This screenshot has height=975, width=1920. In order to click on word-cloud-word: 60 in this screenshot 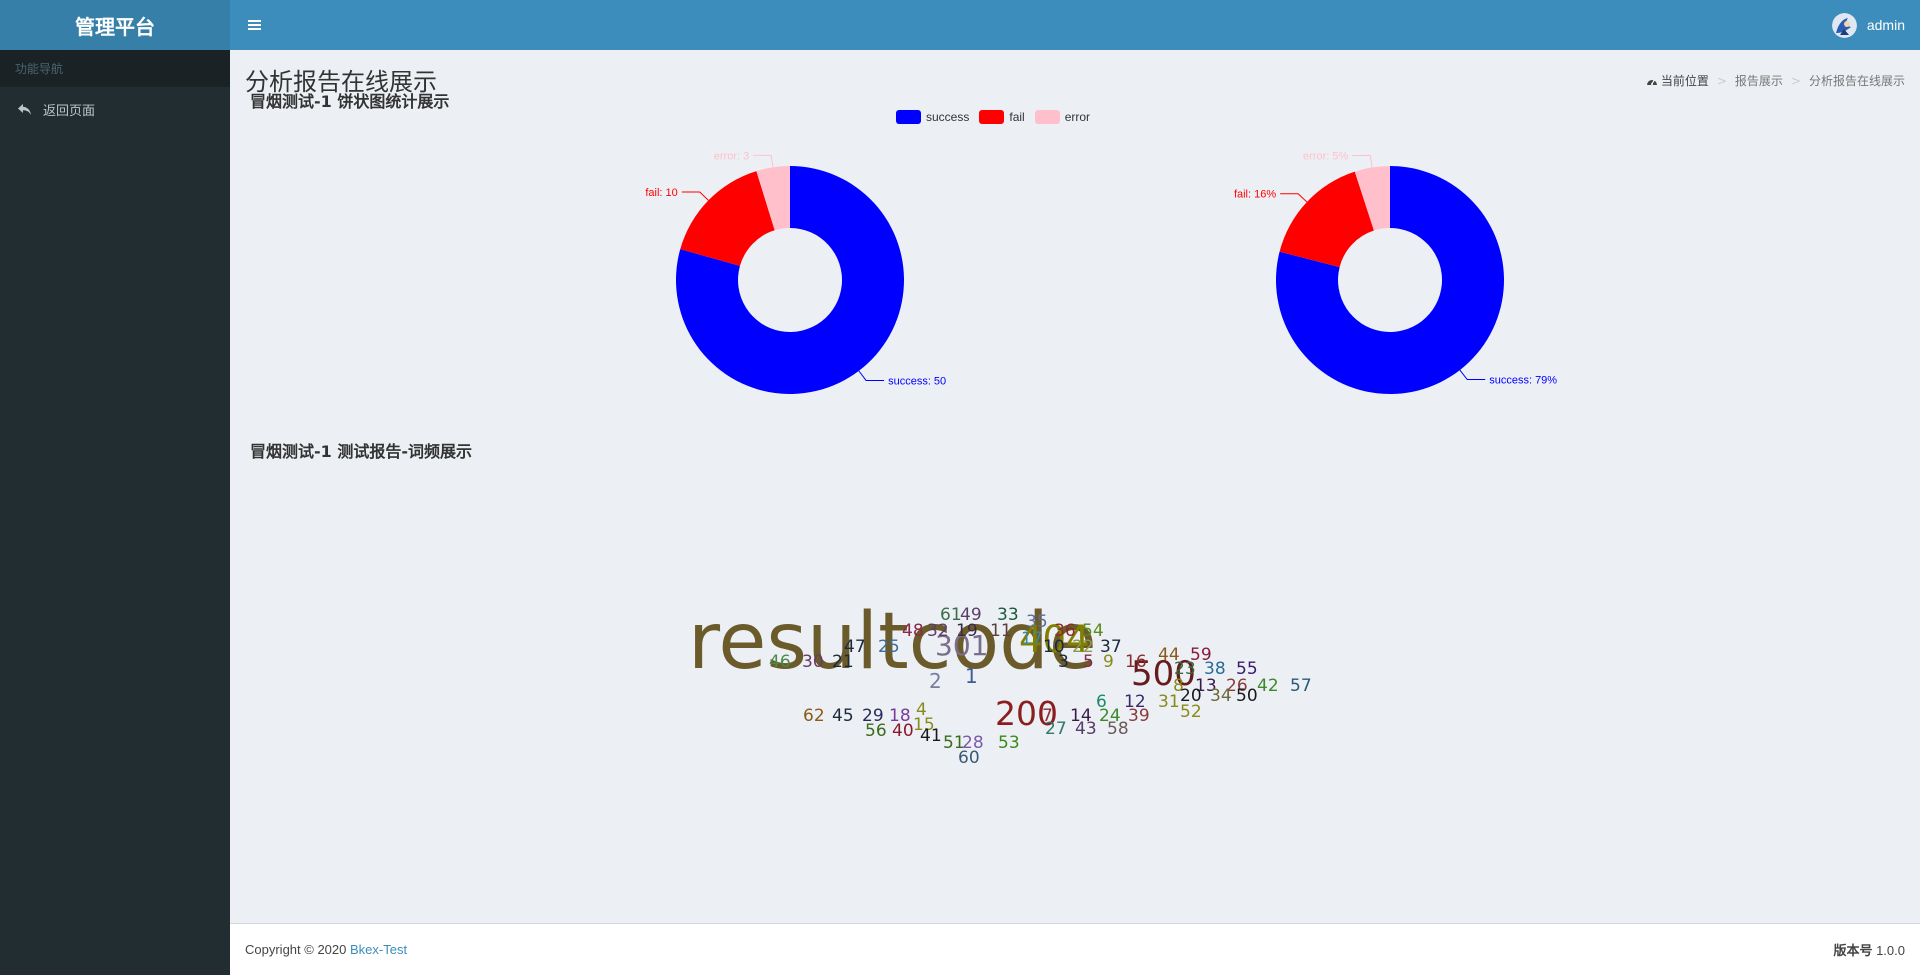, I will do `click(969, 758)`.